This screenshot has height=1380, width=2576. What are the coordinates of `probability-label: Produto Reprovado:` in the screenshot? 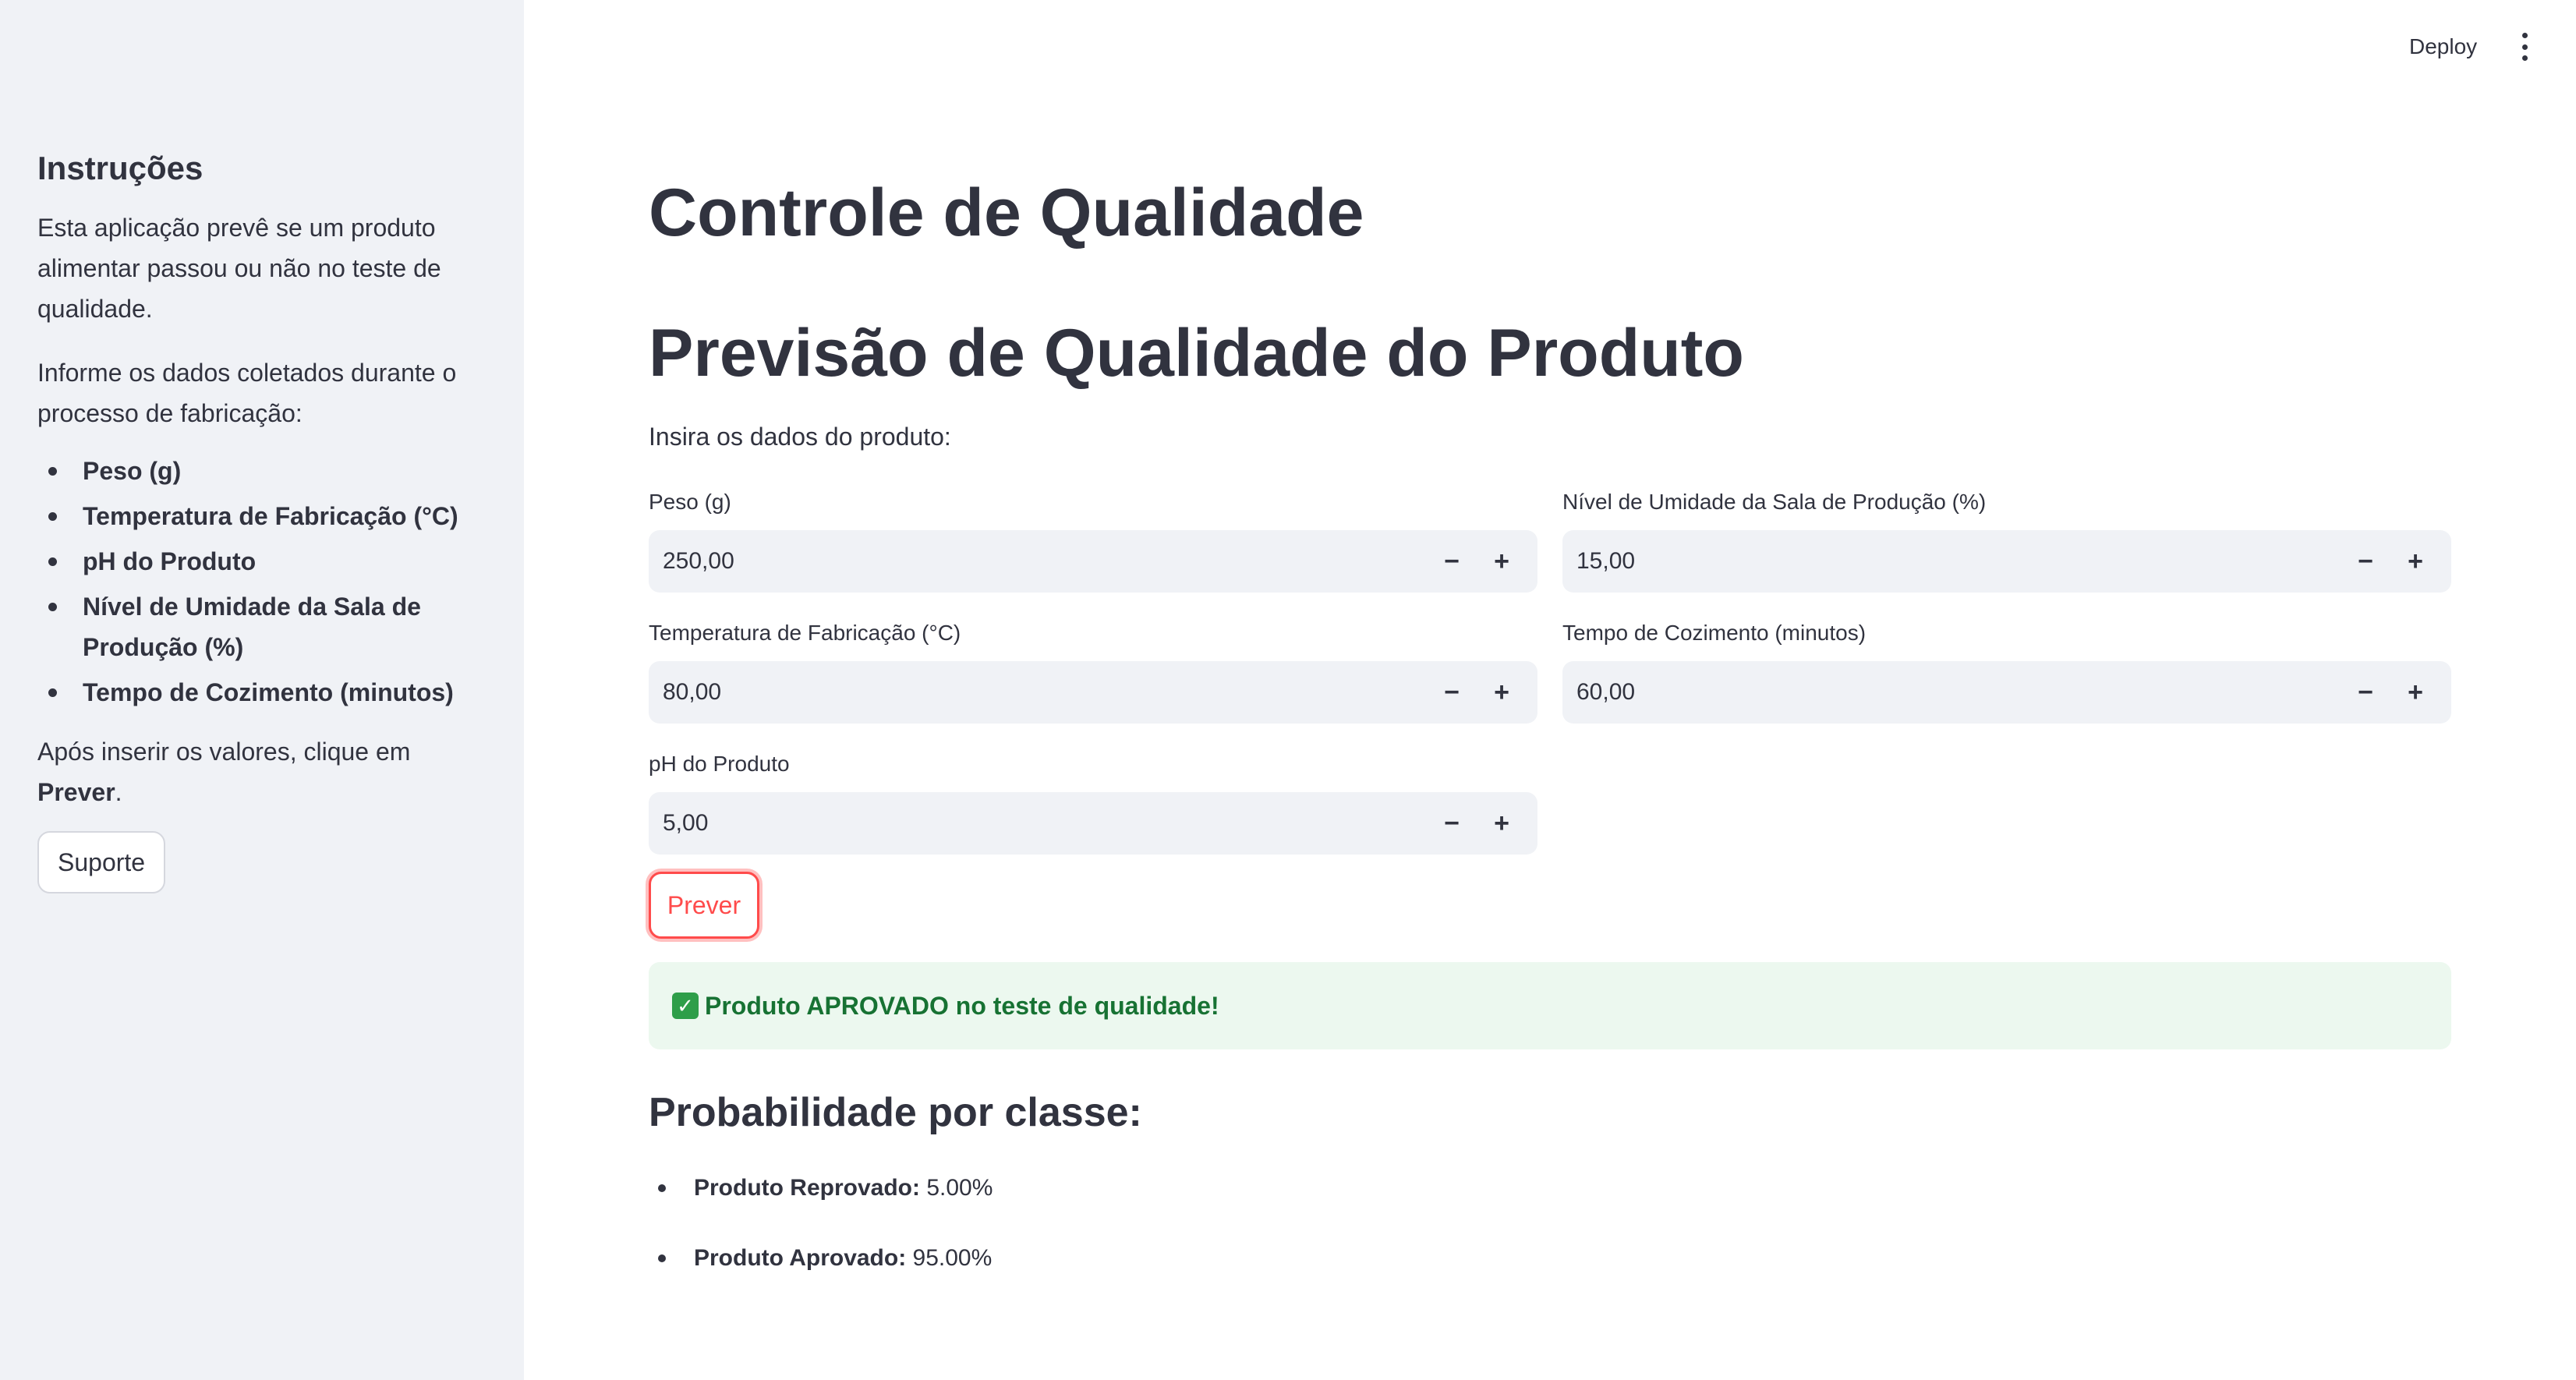 It's located at (807, 1188).